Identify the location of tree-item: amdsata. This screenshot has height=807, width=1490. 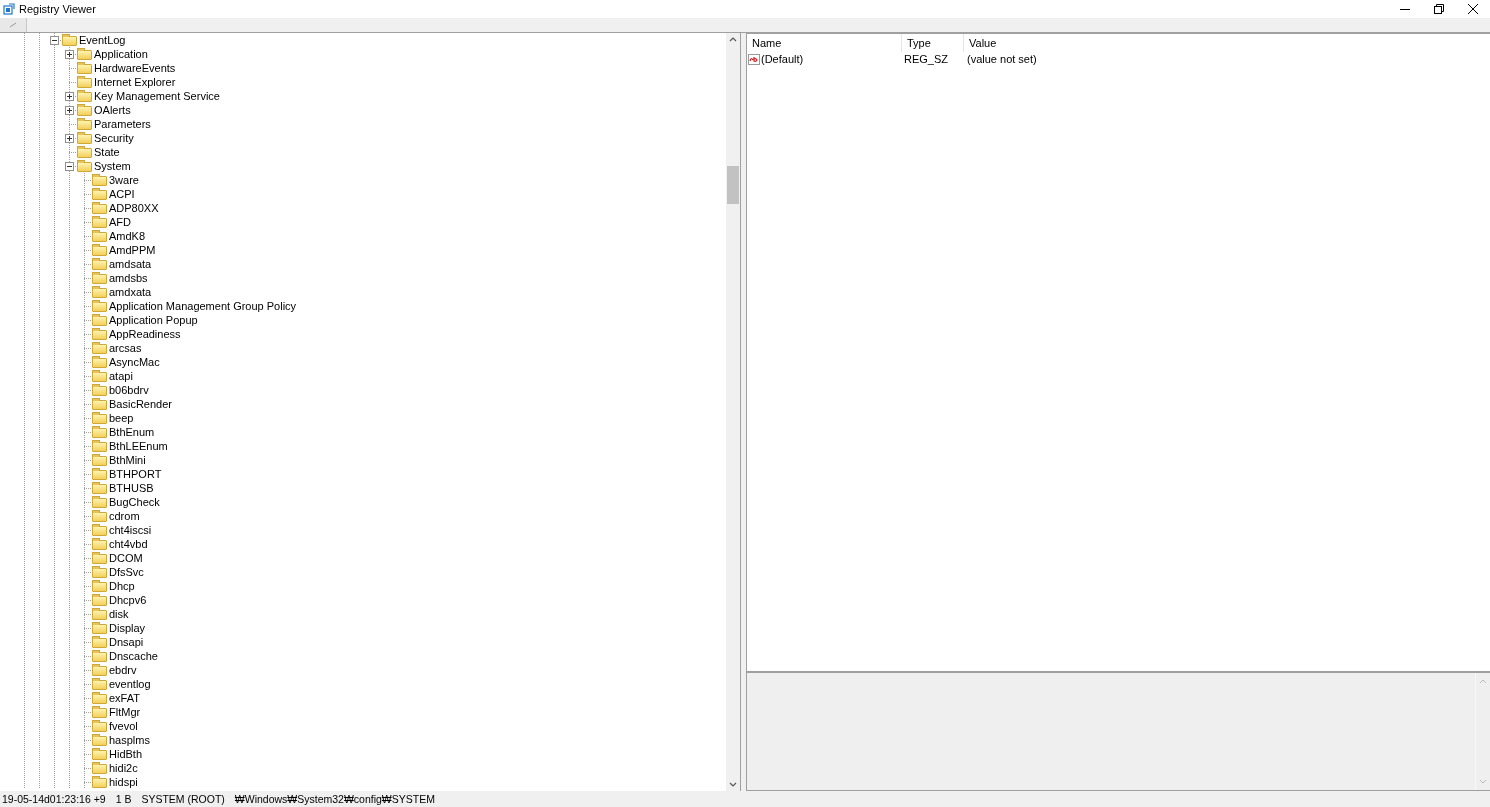
(130, 264).